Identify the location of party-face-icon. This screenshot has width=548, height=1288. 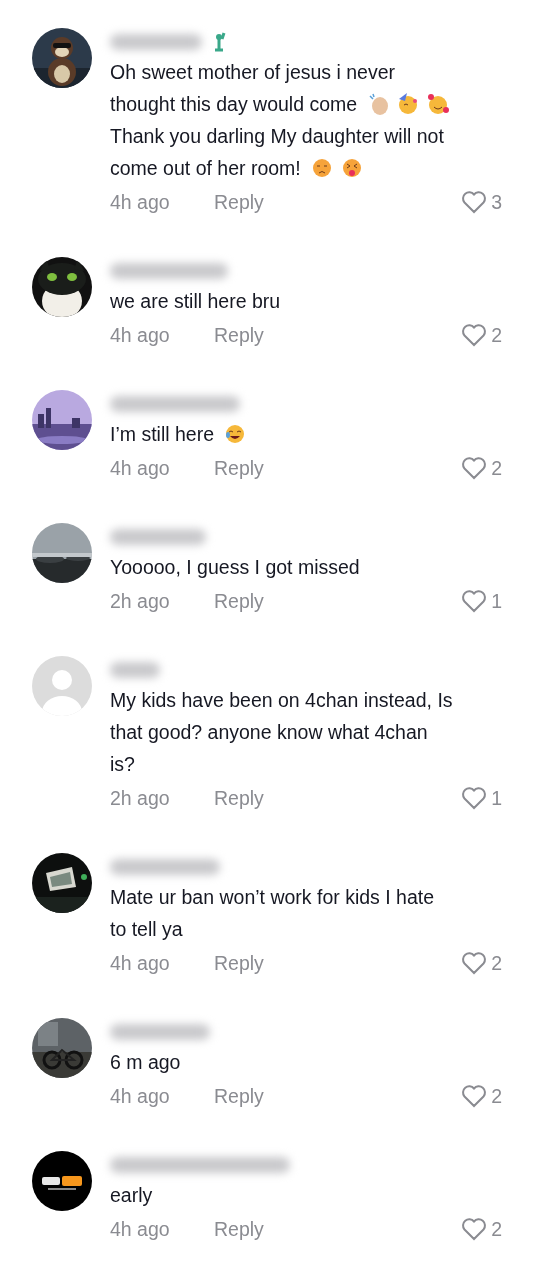
(408, 104).